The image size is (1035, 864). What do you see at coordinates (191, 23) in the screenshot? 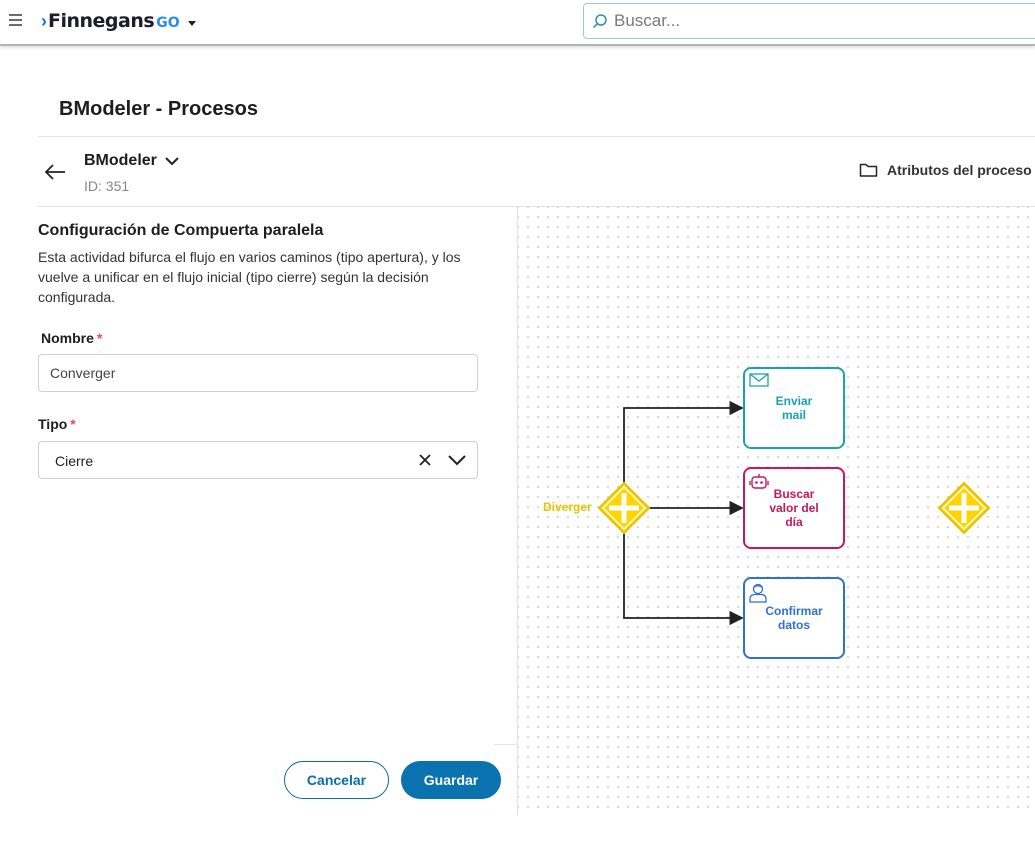
I see `brand-dropdown-caret-icon` at bounding box center [191, 23].